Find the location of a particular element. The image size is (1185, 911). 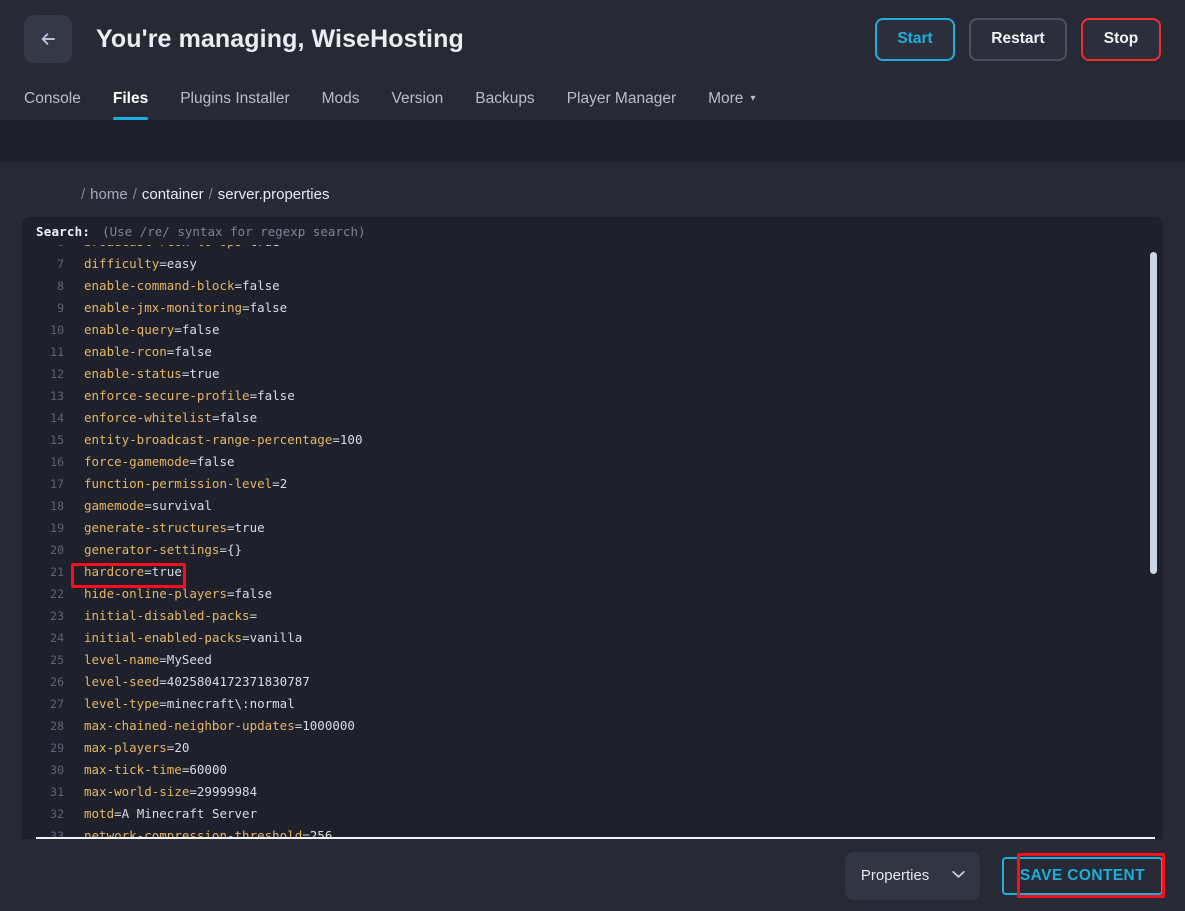

server-power-actions: Start Restart Stop is located at coordinates (1018, 39).